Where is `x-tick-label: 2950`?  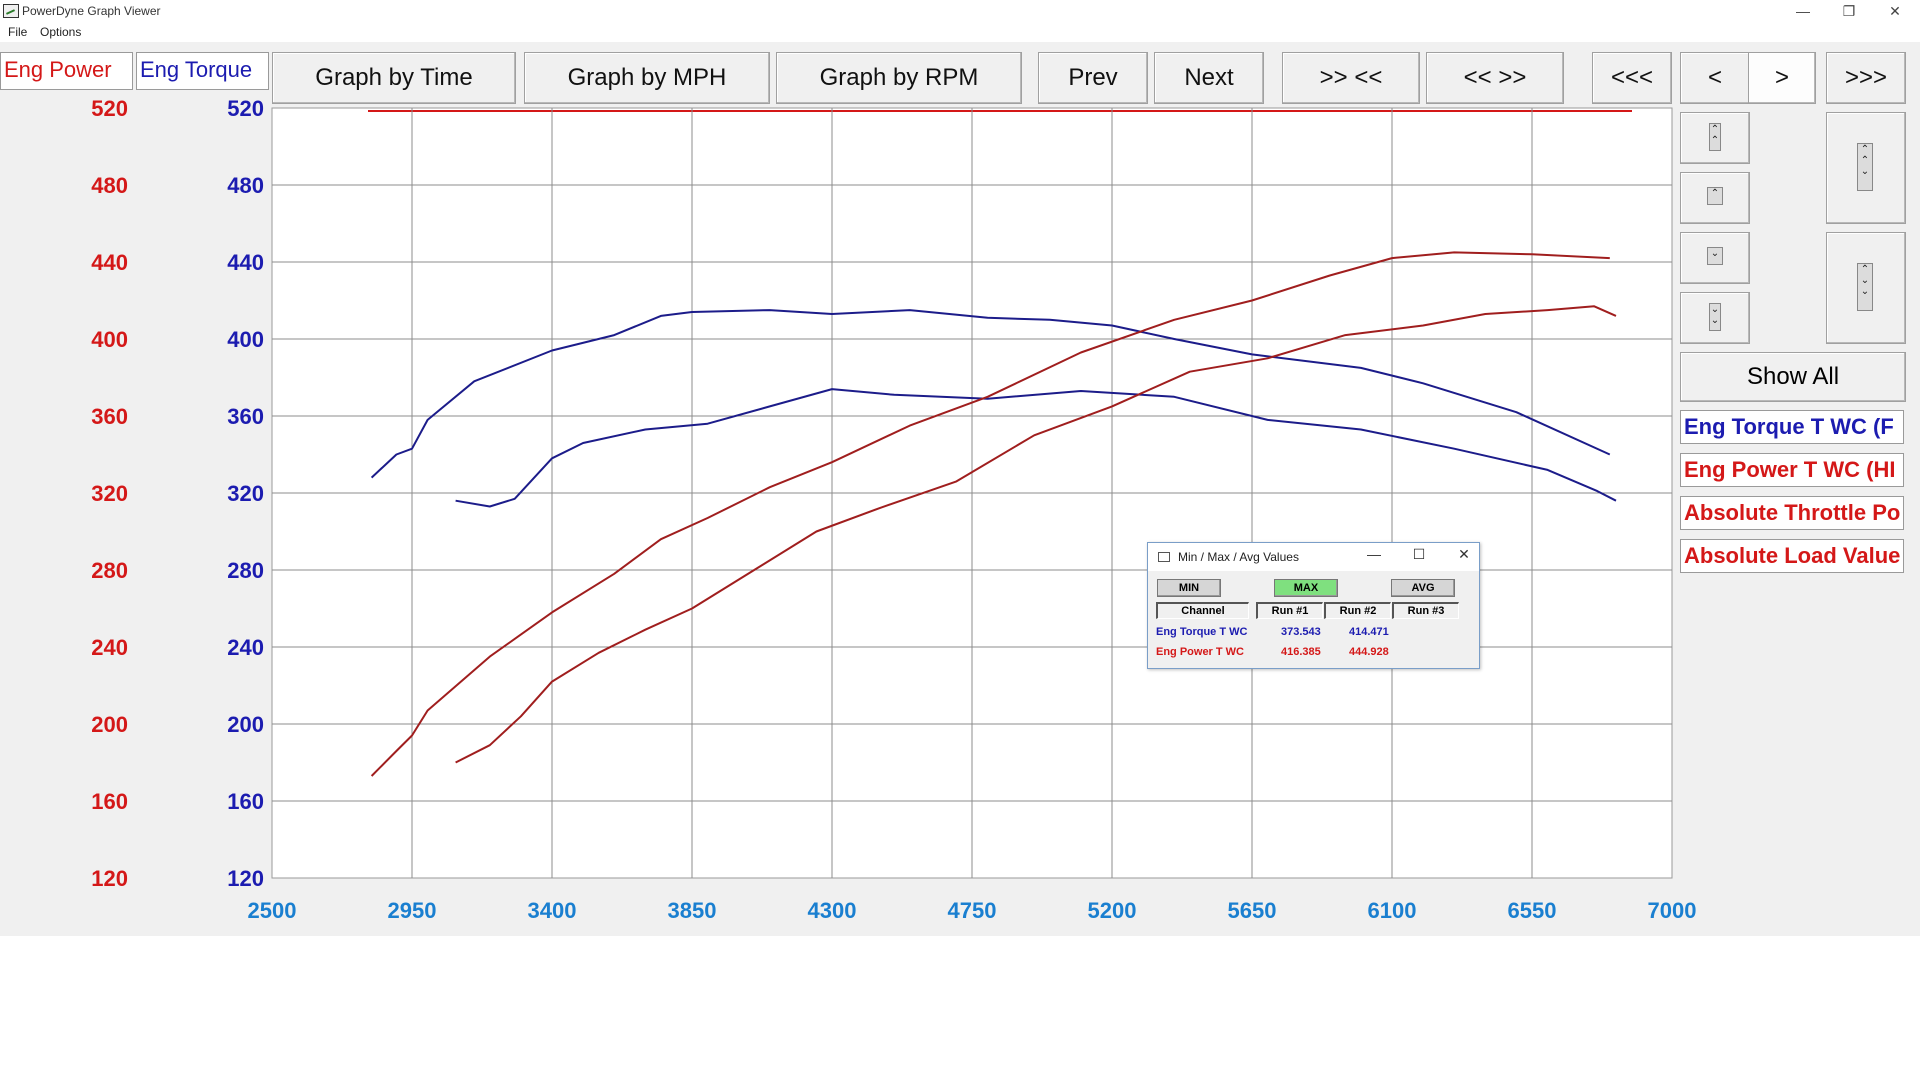 x-tick-label: 2950 is located at coordinates (412, 910).